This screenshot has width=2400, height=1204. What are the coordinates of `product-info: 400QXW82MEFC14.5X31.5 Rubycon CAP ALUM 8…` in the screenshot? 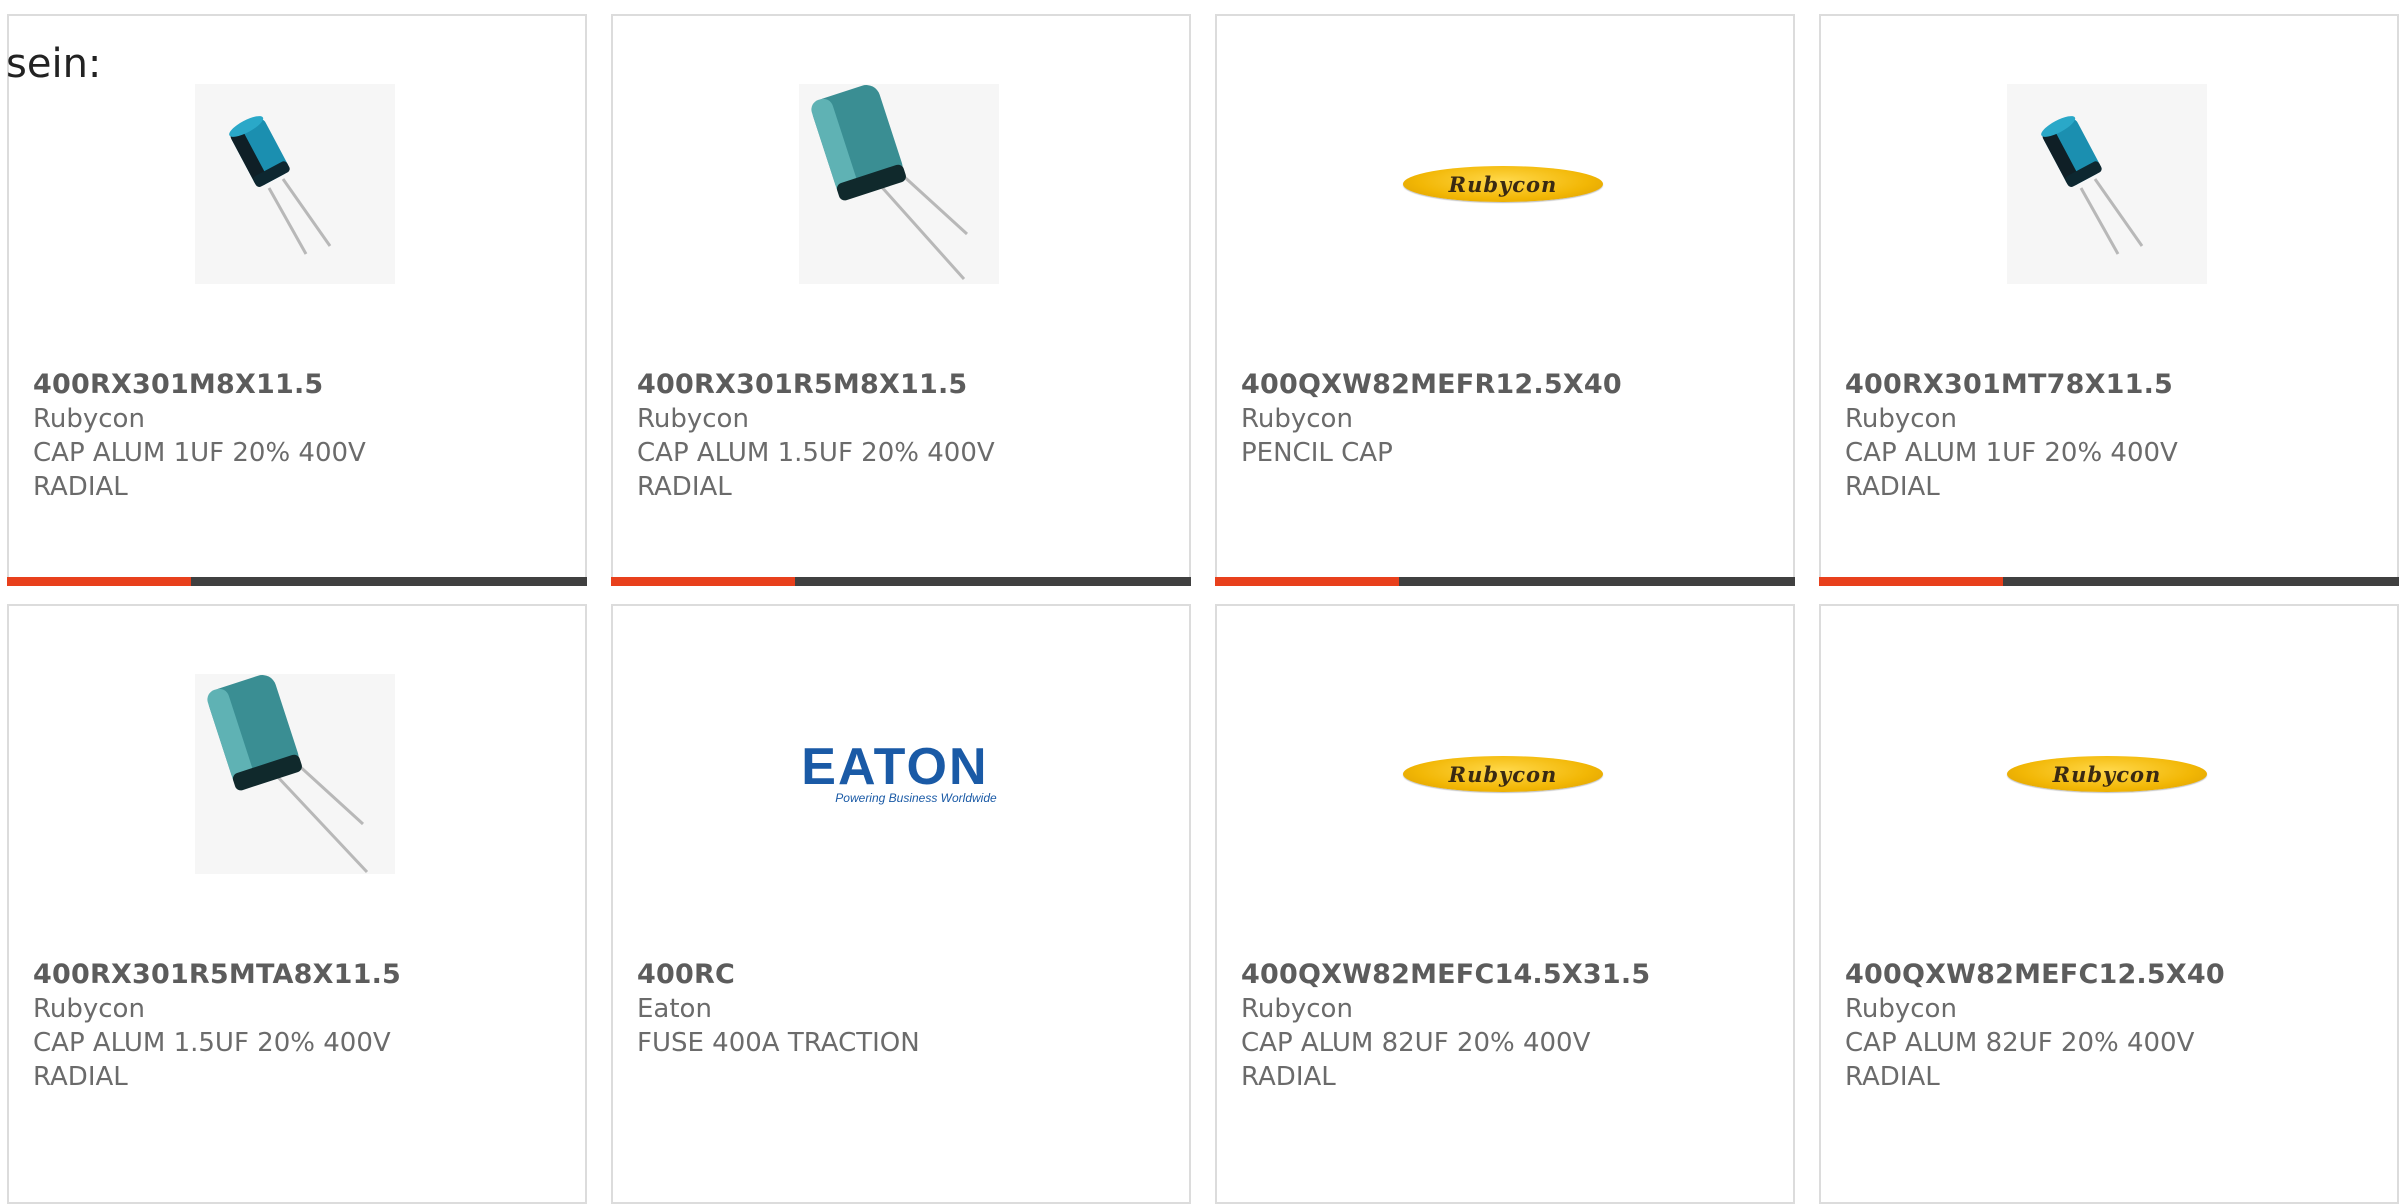 It's located at (1507, 1026).